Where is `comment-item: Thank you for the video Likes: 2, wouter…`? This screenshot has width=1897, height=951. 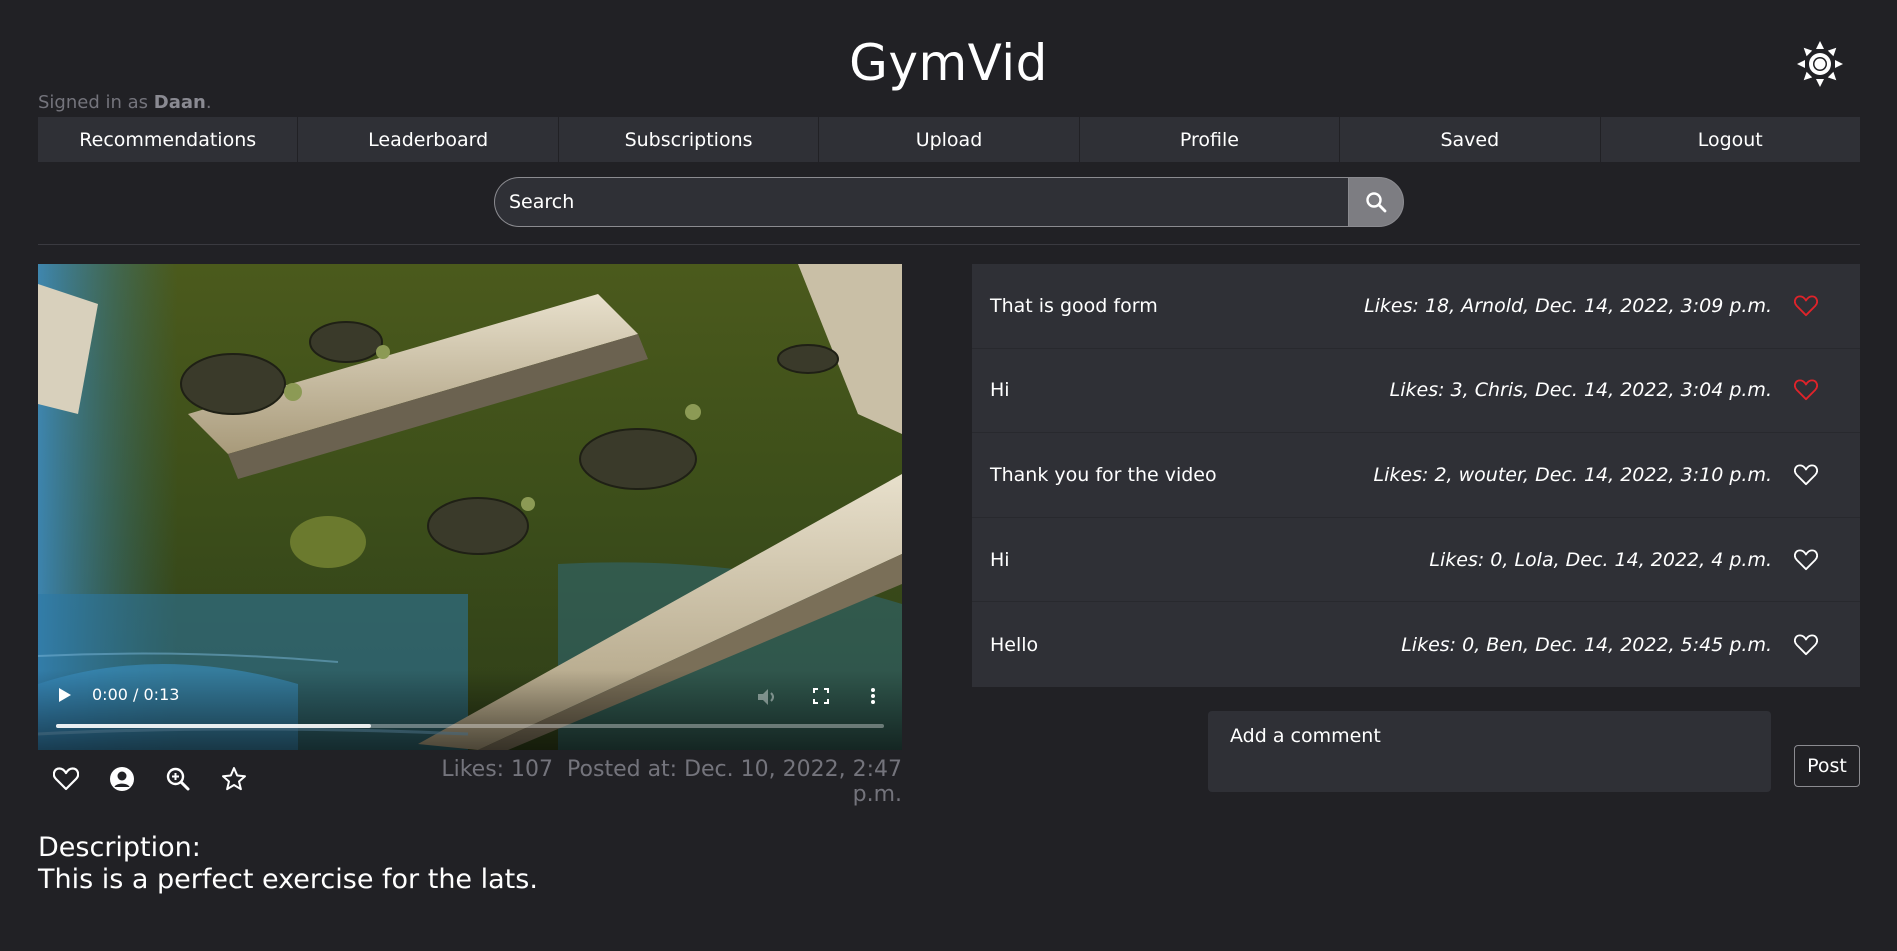
comment-item: Thank you for the video Likes: 2, wouter… is located at coordinates (1416, 475).